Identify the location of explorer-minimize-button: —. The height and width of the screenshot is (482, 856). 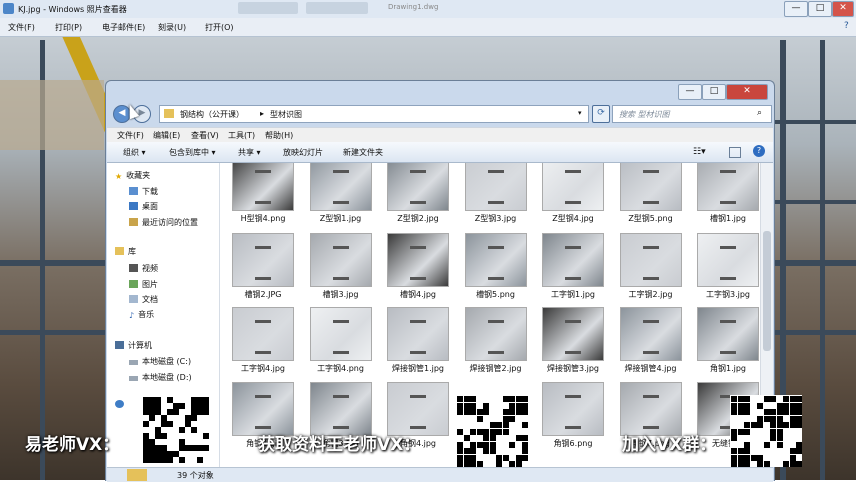
(690, 92).